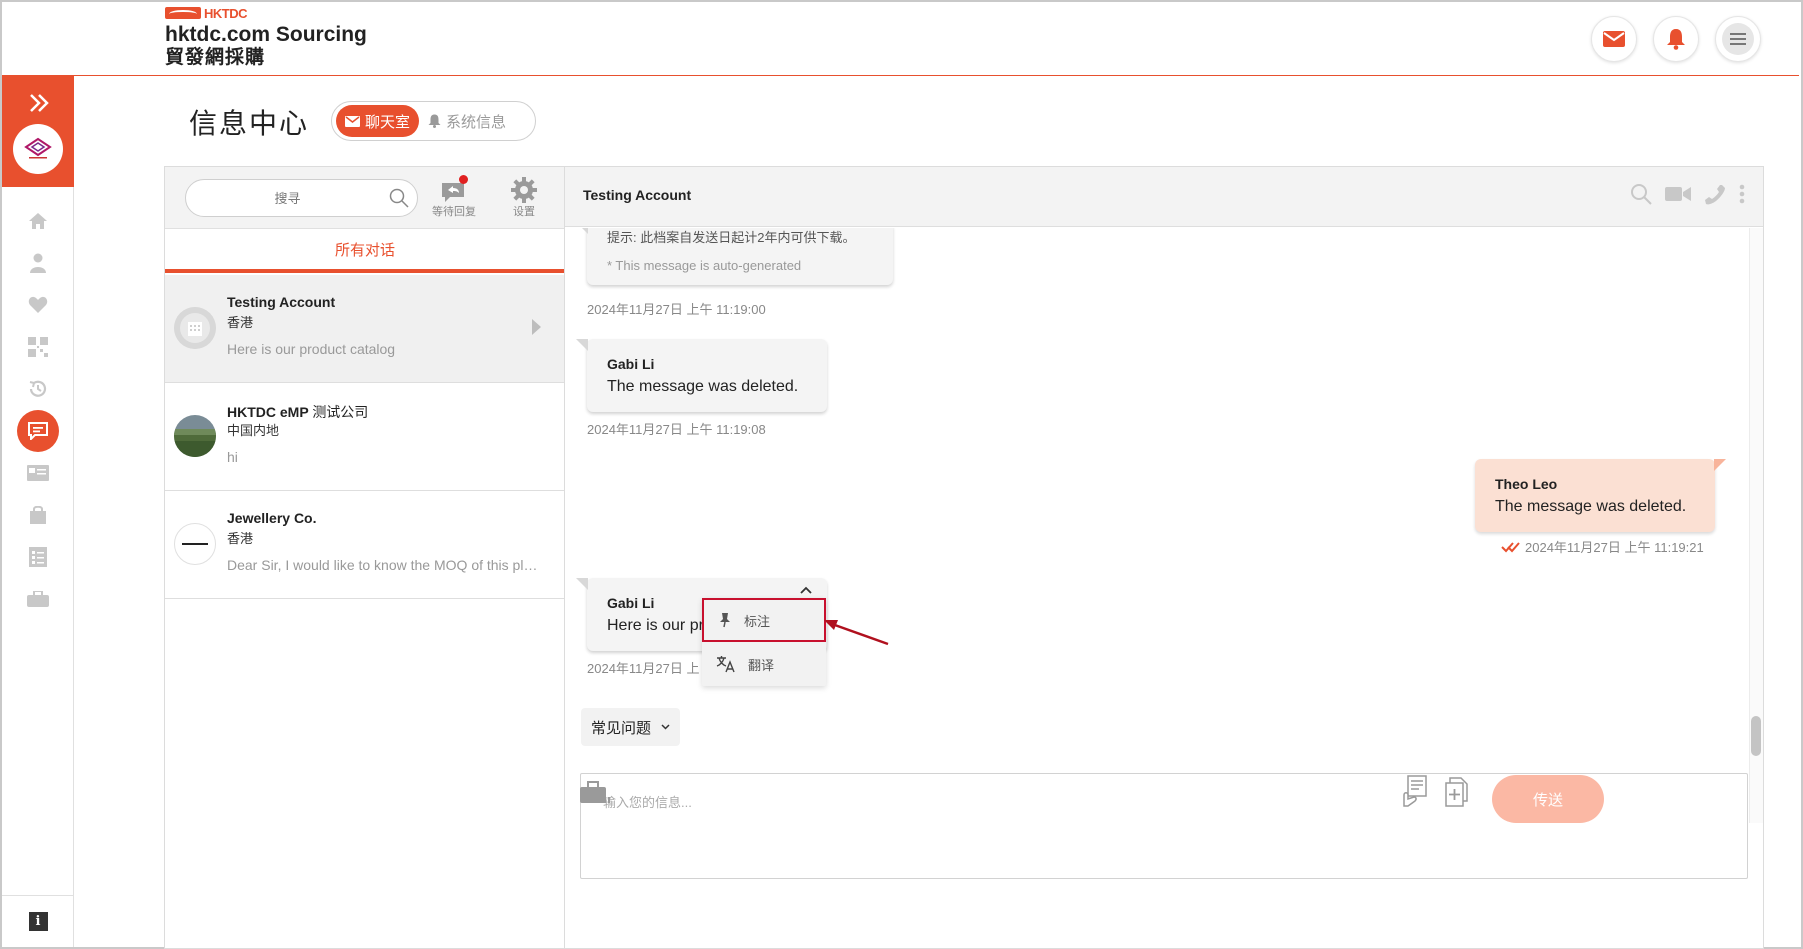  I want to click on list-toolbar: 等待回复 设置, so click(365, 198).